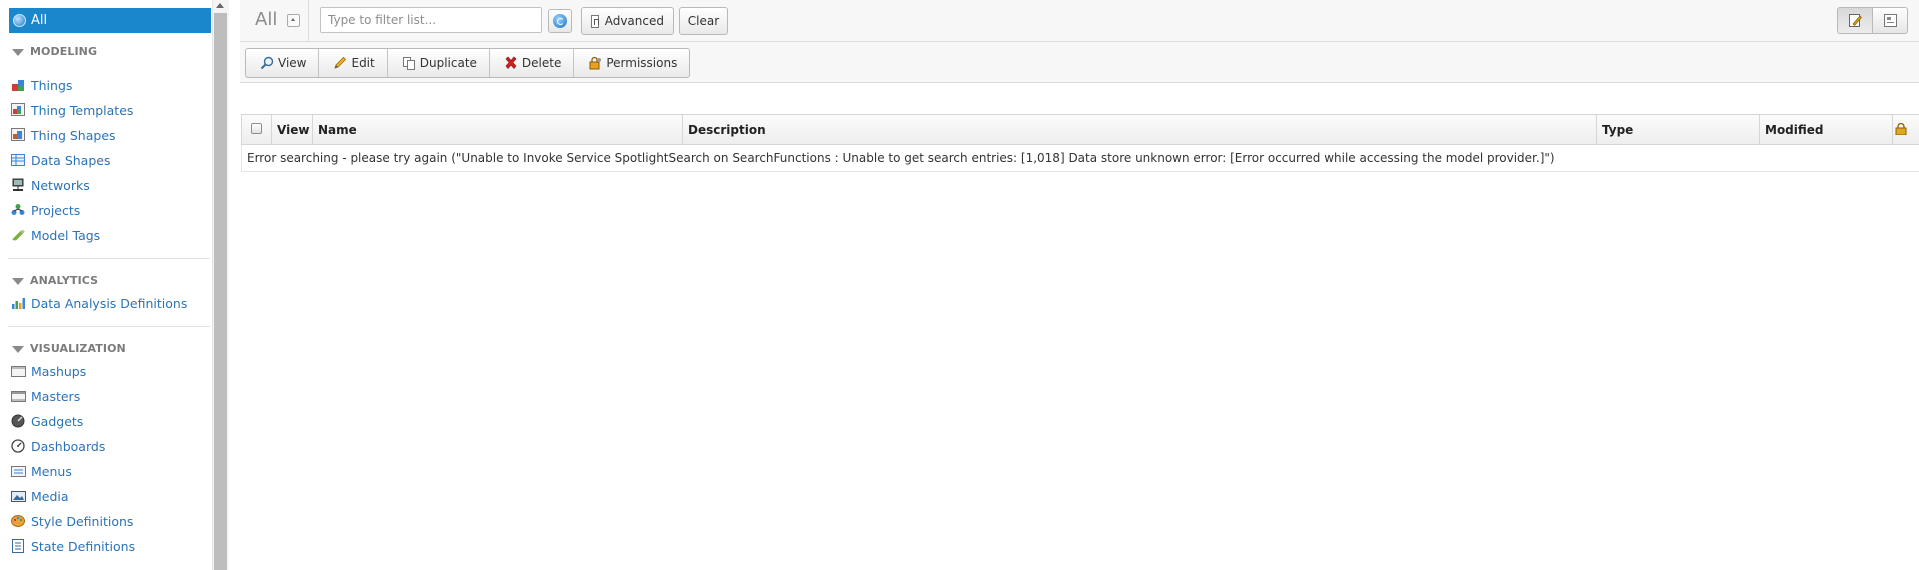 The image size is (1919, 570). I want to click on edit-mode-toggle, so click(1855, 20).